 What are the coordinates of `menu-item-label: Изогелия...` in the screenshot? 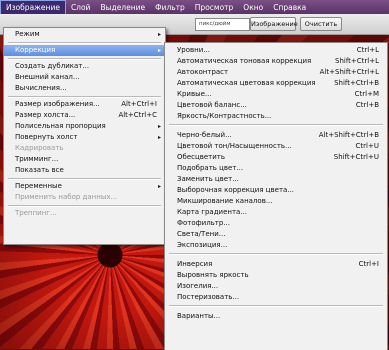 It's located at (198, 286).